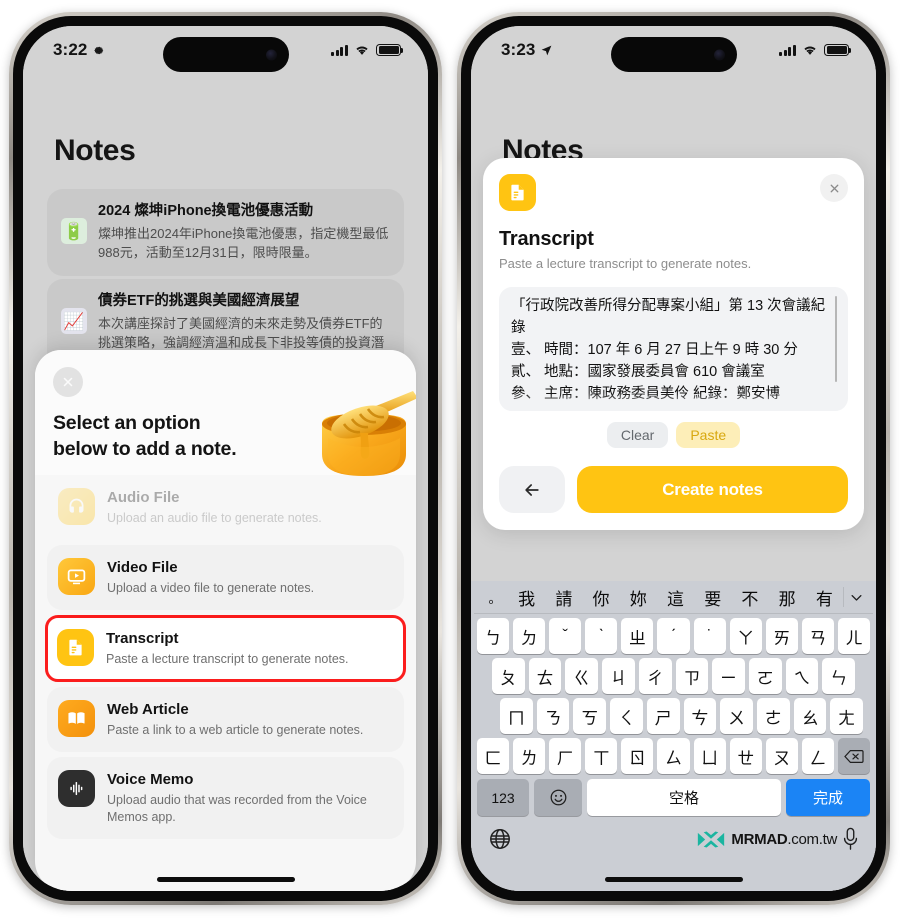 The height and width of the screenshot is (919, 900). I want to click on dialog-actions: Create notes, so click(673, 490).